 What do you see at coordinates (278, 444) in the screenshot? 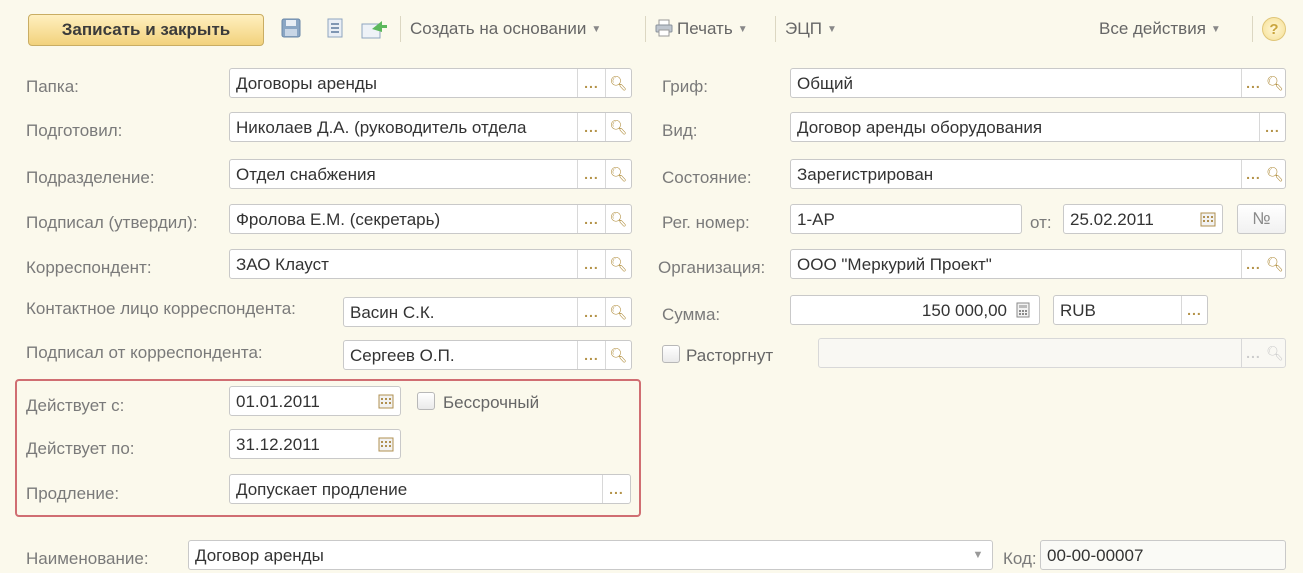
I see `valid-to-value: 31.12.2011` at bounding box center [278, 444].